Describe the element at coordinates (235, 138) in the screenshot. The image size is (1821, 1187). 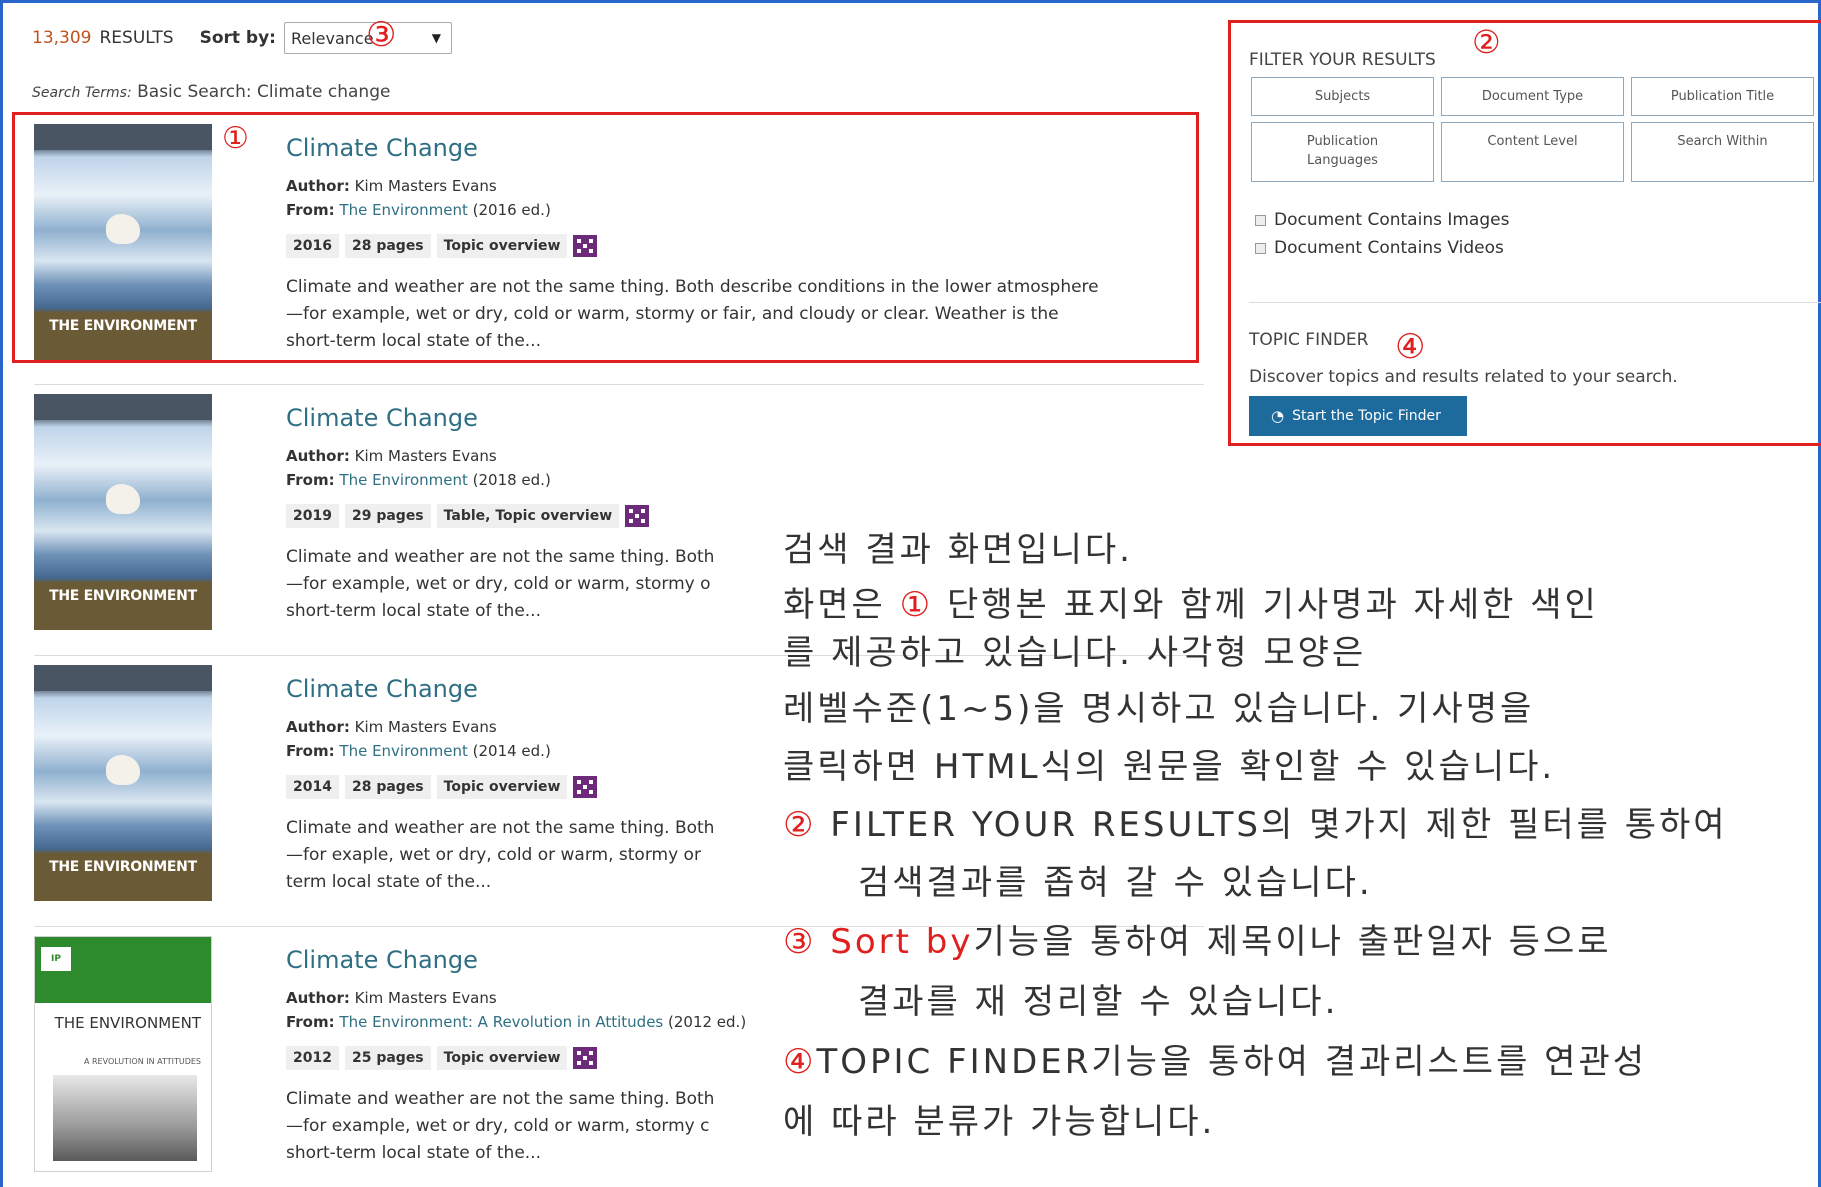
I see `marker-1: ①` at that location.